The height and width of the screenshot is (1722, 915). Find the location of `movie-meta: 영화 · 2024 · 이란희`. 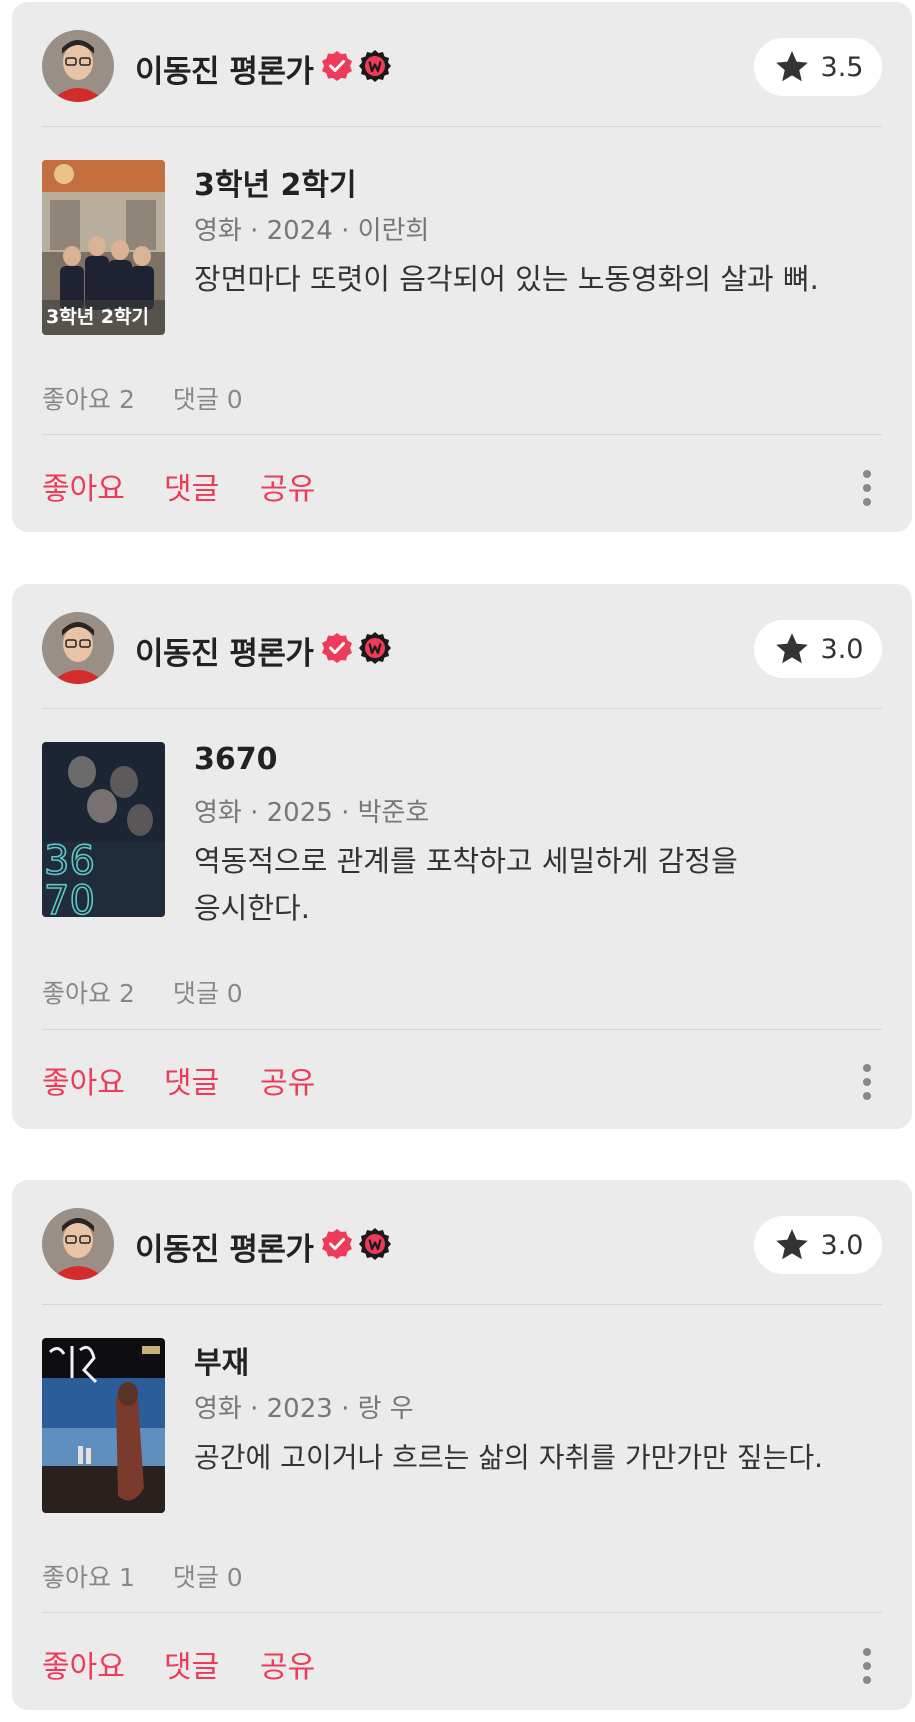

movie-meta: 영화 · 2024 · 이란희 is located at coordinates (312, 231).